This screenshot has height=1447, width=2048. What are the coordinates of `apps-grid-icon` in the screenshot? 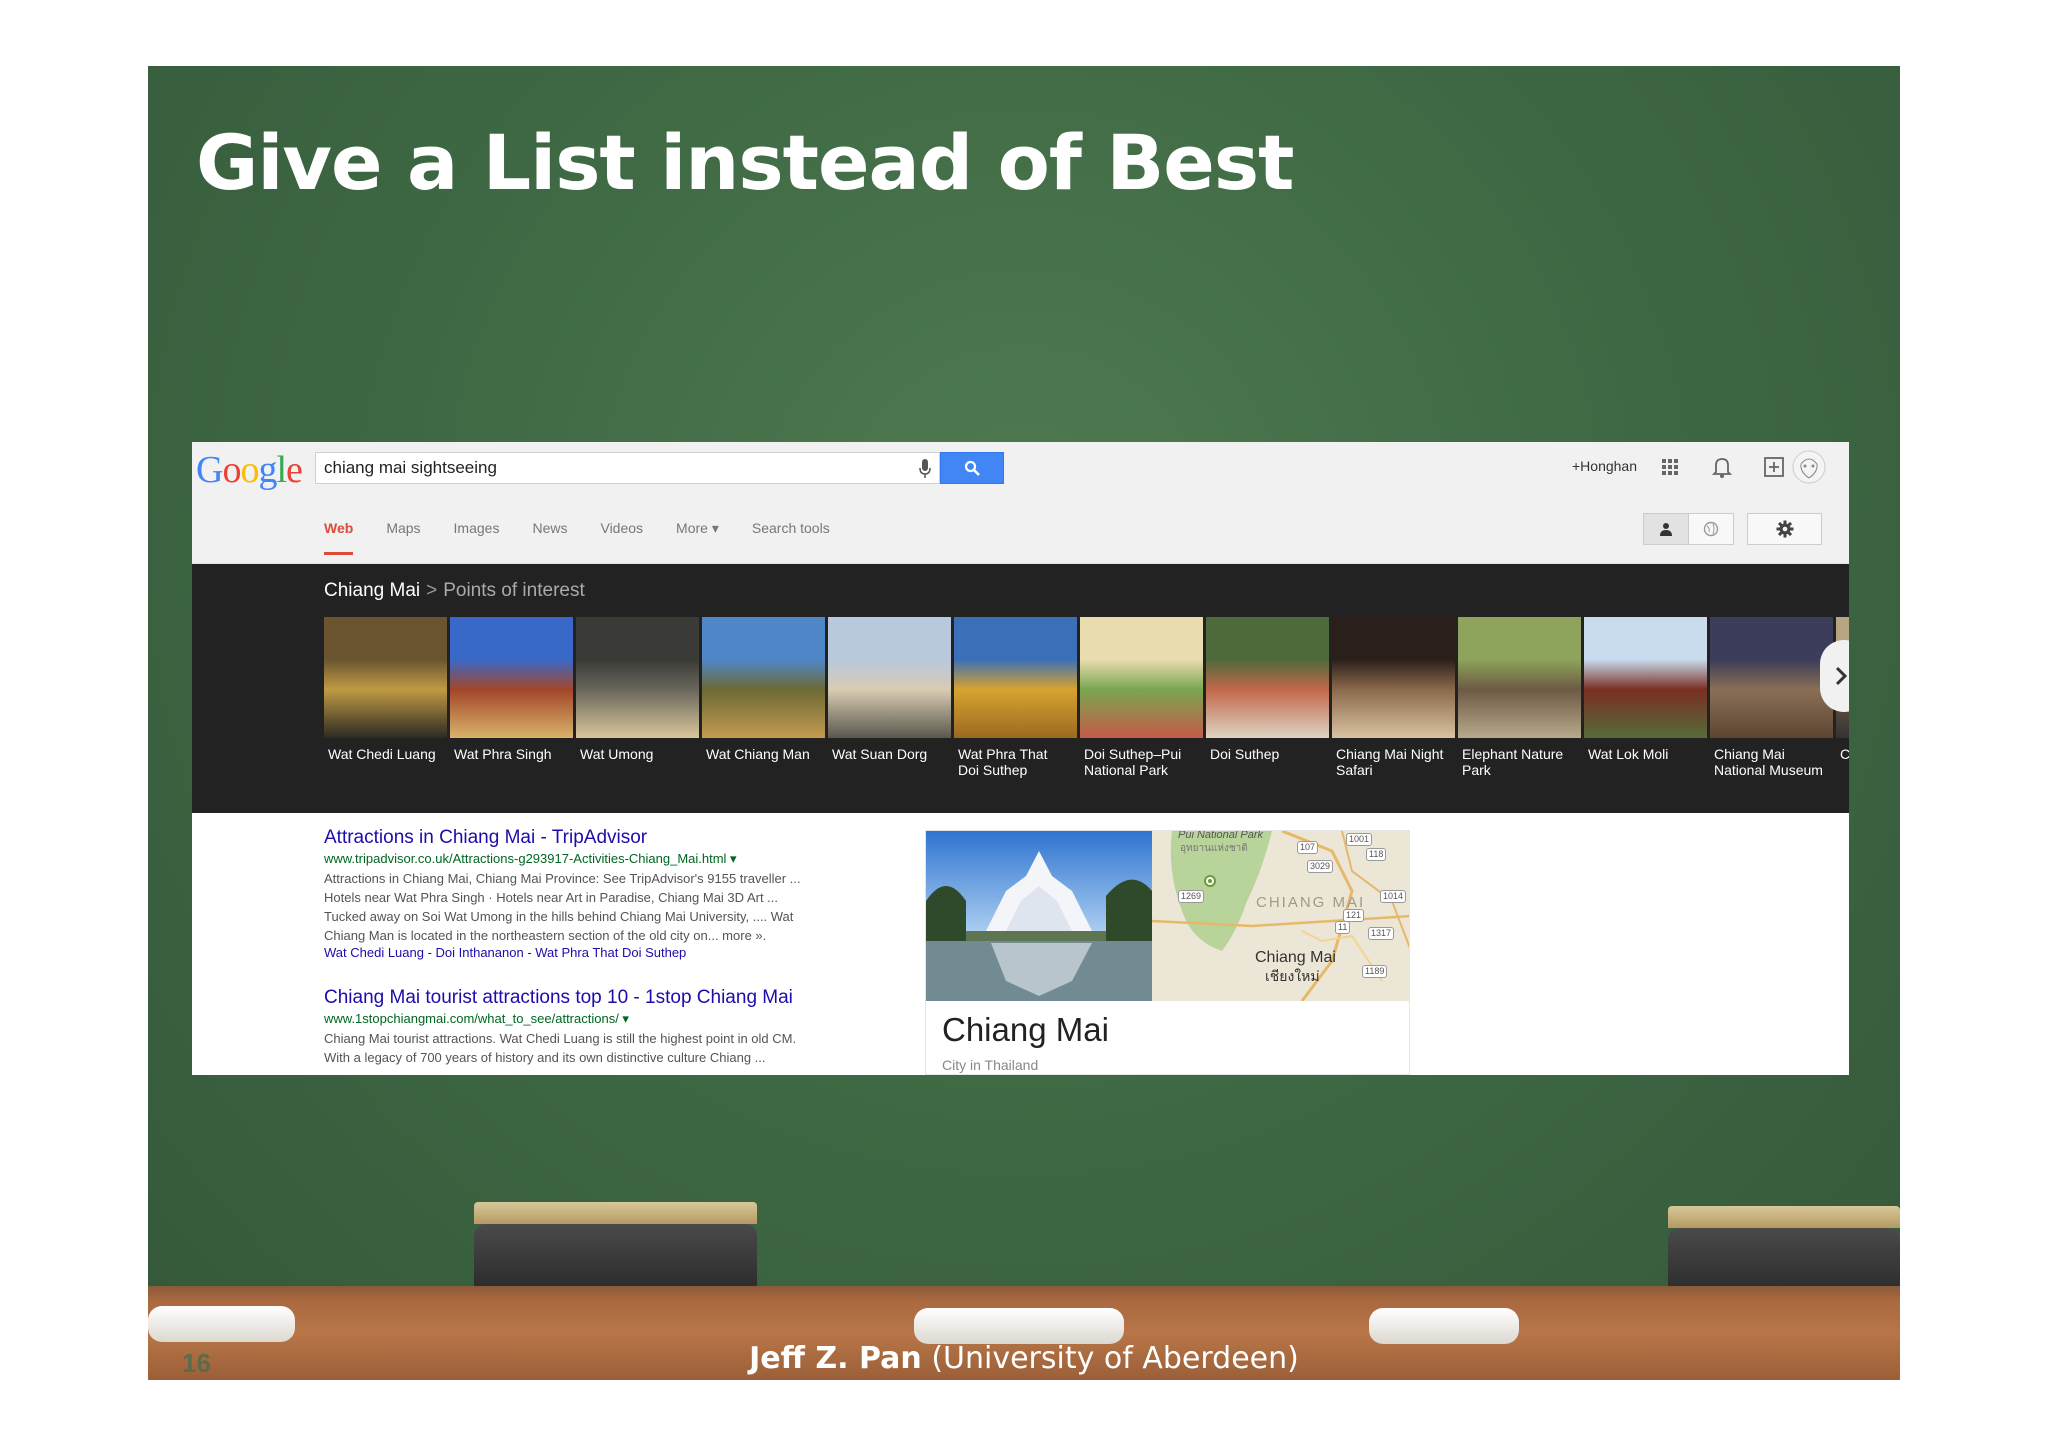 It's located at (1670, 467).